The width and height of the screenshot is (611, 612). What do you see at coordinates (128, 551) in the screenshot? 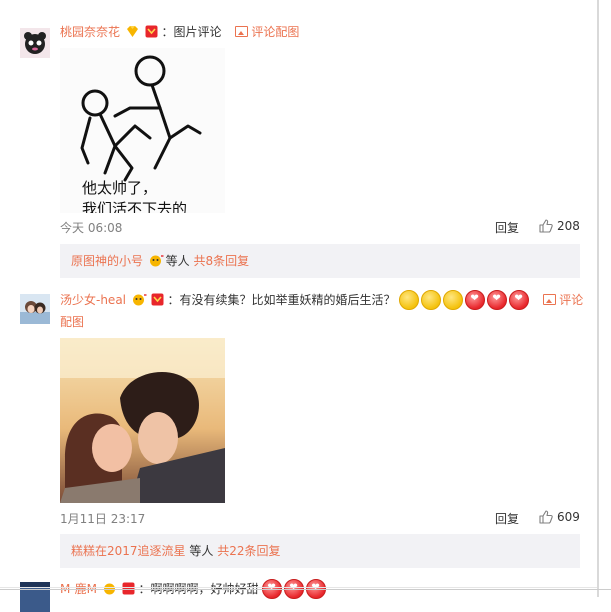
I see `reply-thread-user: 糕糕在2017追逐流星` at bounding box center [128, 551].